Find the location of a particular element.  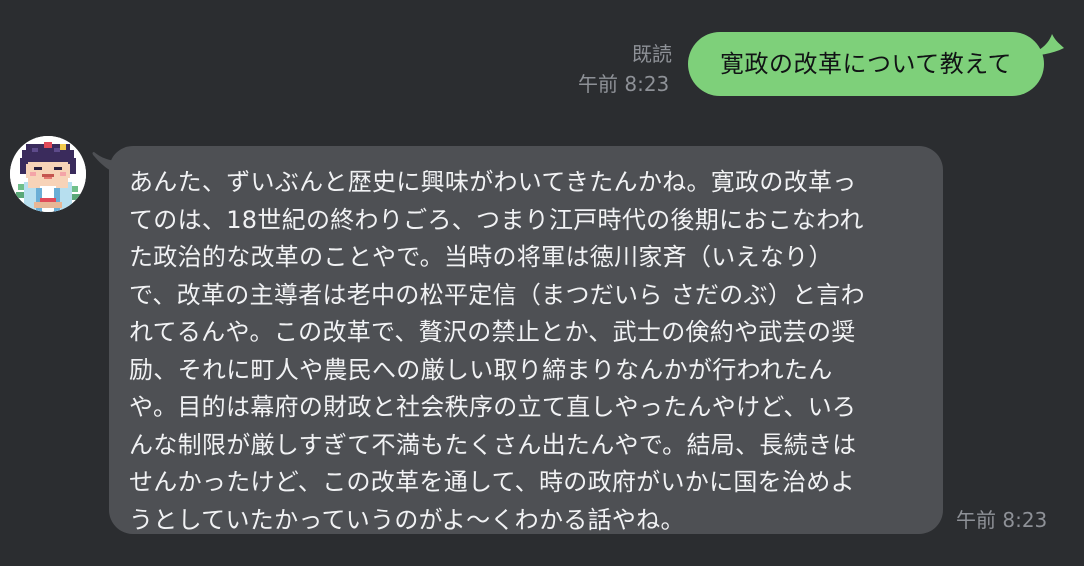

pixel-art-character-avatar-icon is located at coordinates (48, 174).